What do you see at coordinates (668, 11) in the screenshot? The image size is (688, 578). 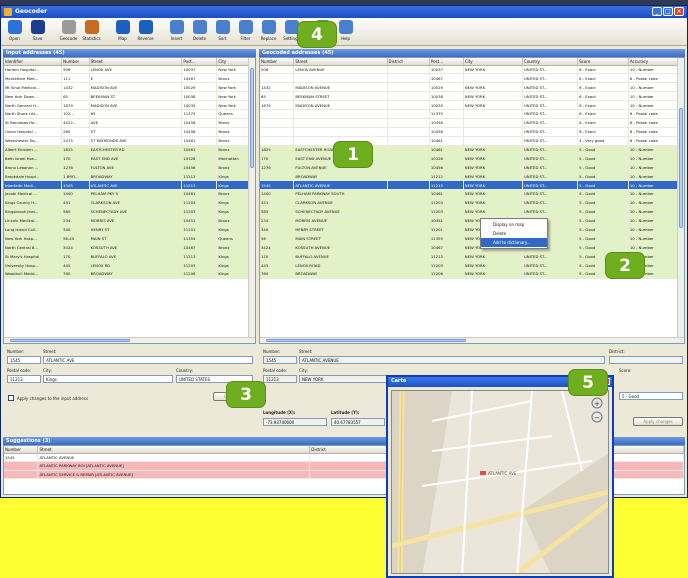 I see `maximize-button: □` at bounding box center [668, 11].